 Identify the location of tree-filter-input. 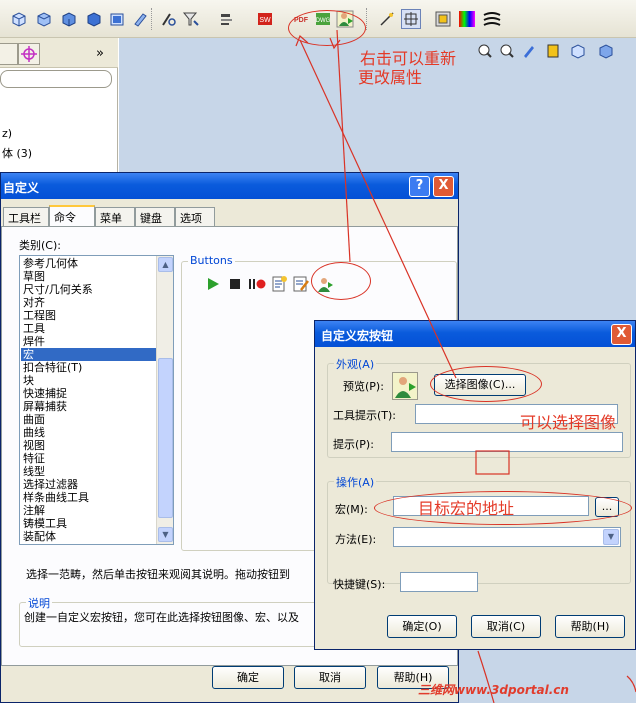
(56, 79).